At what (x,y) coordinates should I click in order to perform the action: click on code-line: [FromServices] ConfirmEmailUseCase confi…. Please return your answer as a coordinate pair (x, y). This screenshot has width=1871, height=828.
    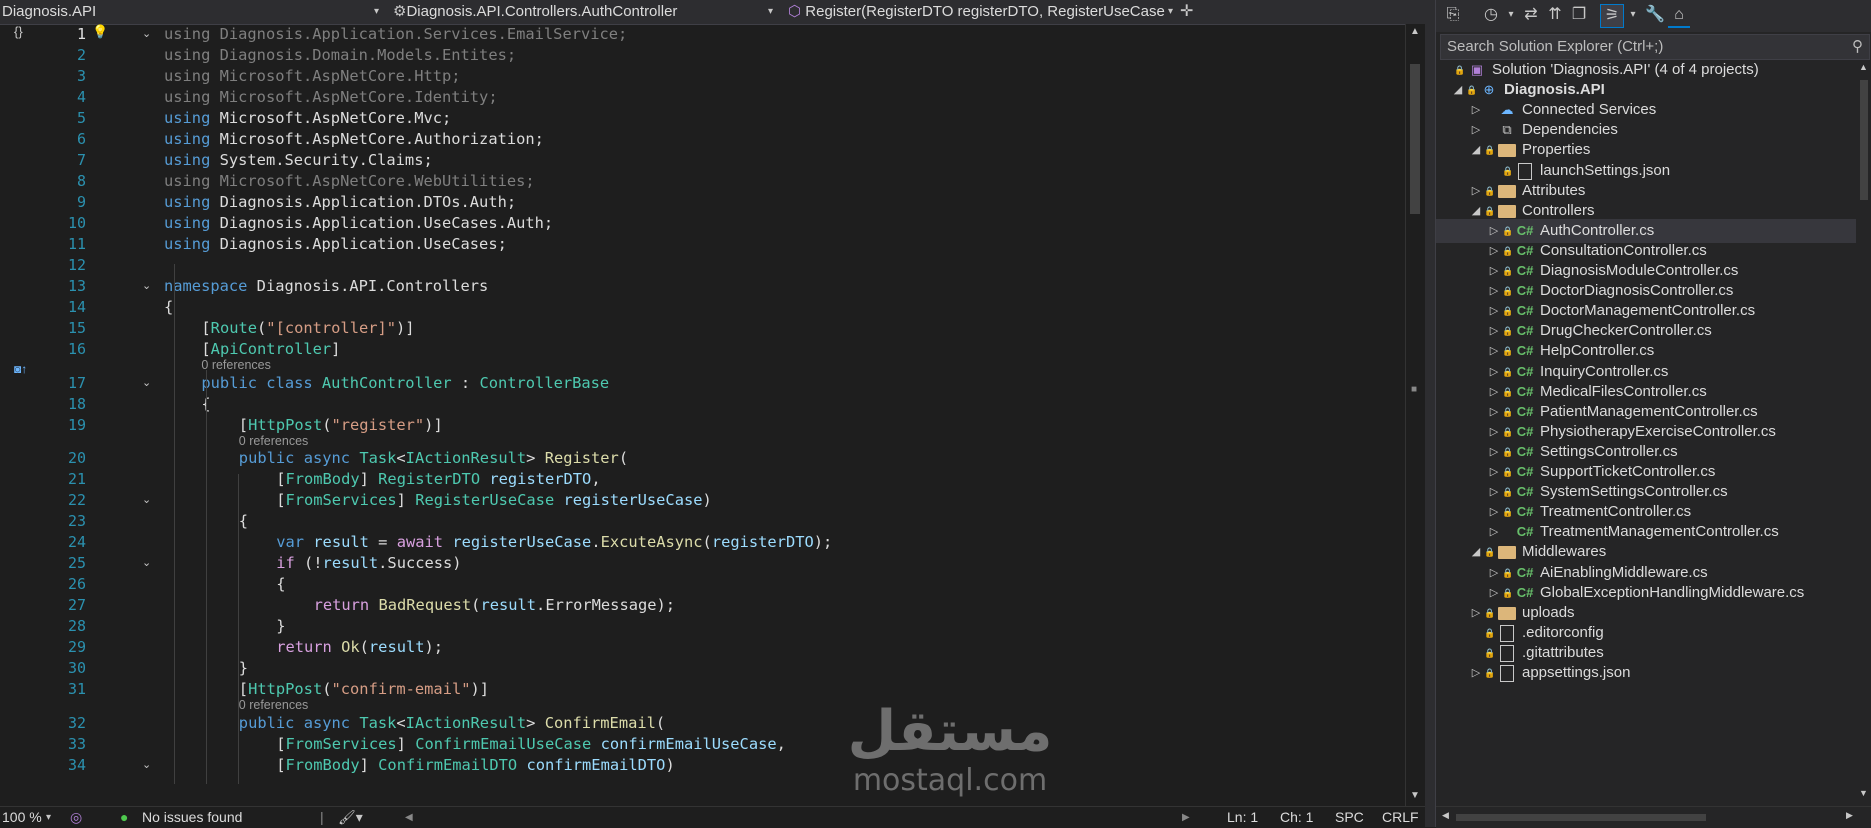
    Looking at the image, I should click on (531, 744).